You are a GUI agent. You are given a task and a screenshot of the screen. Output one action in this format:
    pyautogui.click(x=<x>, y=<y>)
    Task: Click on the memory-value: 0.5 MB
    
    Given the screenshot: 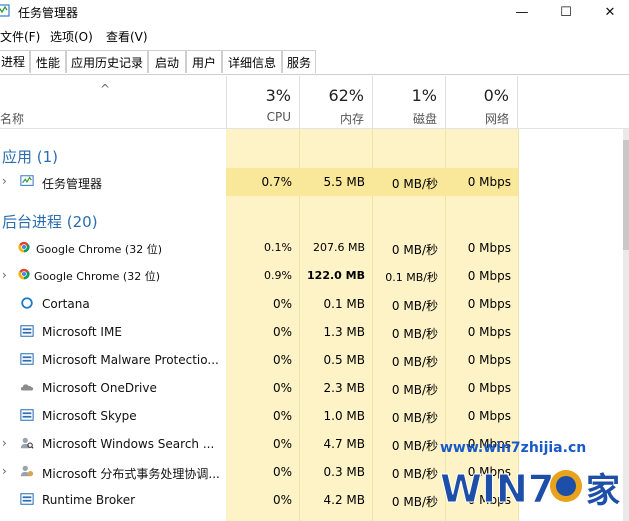 What is the action you would take?
    pyautogui.click(x=344, y=360)
    